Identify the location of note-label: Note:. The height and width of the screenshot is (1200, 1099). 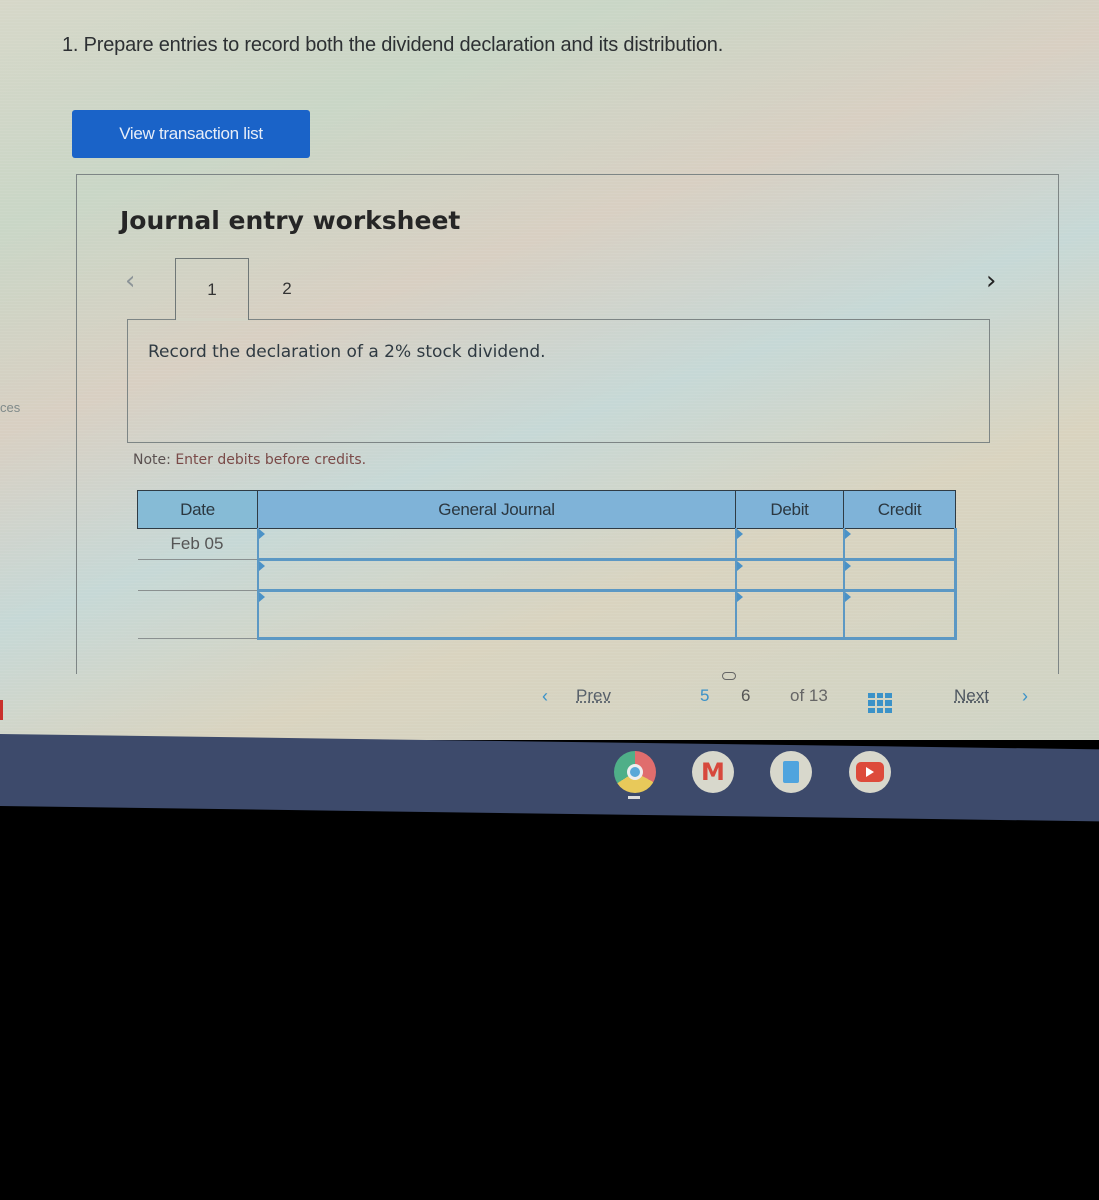
(152, 460).